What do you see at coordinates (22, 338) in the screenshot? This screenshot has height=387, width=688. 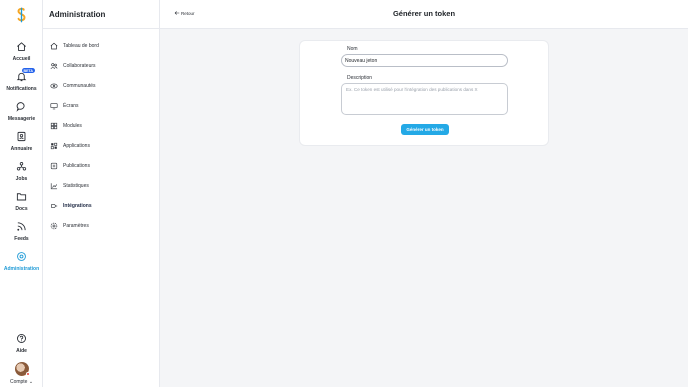 I see `help-icon` at bounding box center [22, 338].